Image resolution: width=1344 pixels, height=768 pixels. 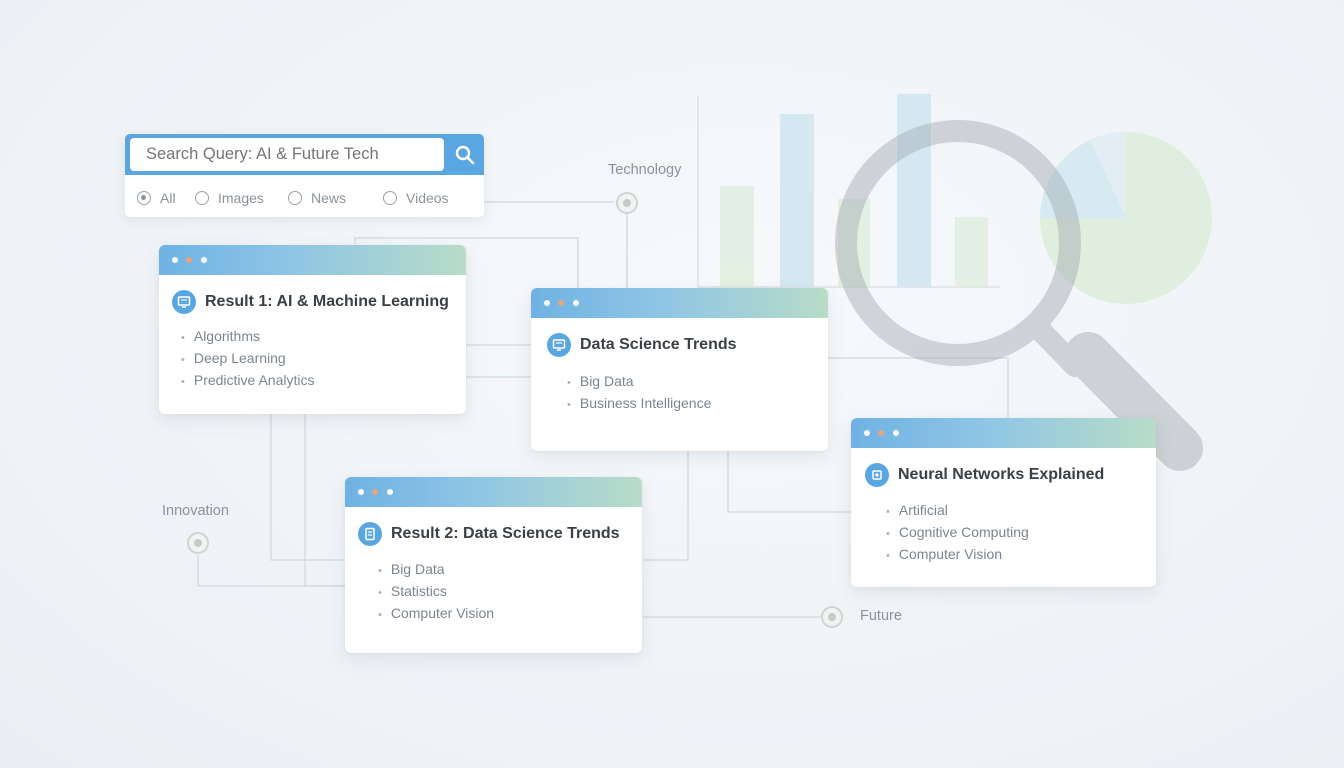 What do you see at coordinates (877, 475) in the screenshot?
I see `chip-icon` at bounding box center [877, 475].